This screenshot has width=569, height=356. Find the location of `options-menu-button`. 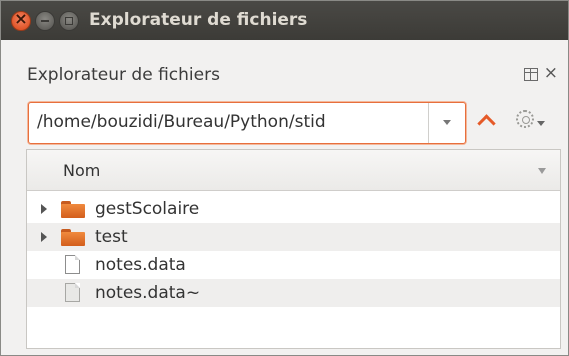

options-menu-button is located at coordinates (534, 121).